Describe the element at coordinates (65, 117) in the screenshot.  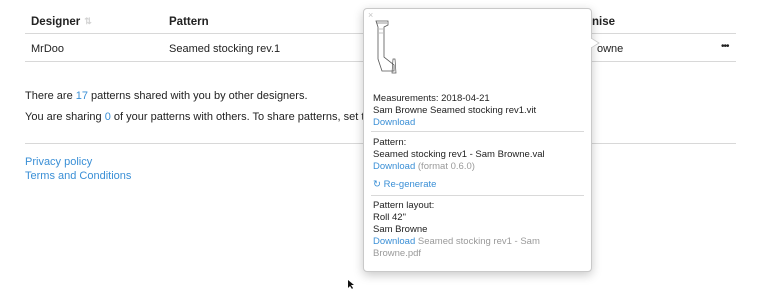
I see `sharing-prefix: You are sharing` at that location.